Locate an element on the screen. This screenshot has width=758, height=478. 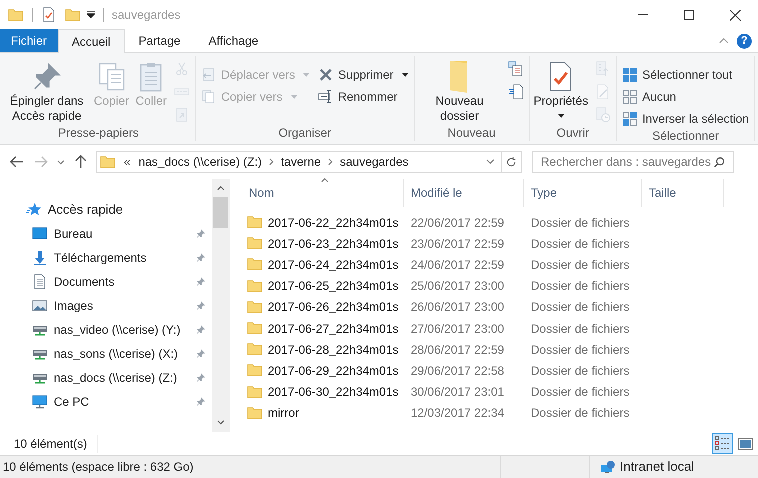
ribbon-group-label: Organiser is located at coordinates (305, 133).